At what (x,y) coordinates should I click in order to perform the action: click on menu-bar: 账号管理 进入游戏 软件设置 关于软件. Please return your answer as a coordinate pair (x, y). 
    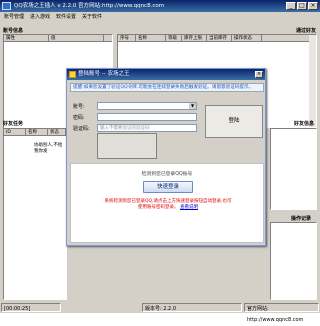
    Looking at the image, I should click on (160, 17).